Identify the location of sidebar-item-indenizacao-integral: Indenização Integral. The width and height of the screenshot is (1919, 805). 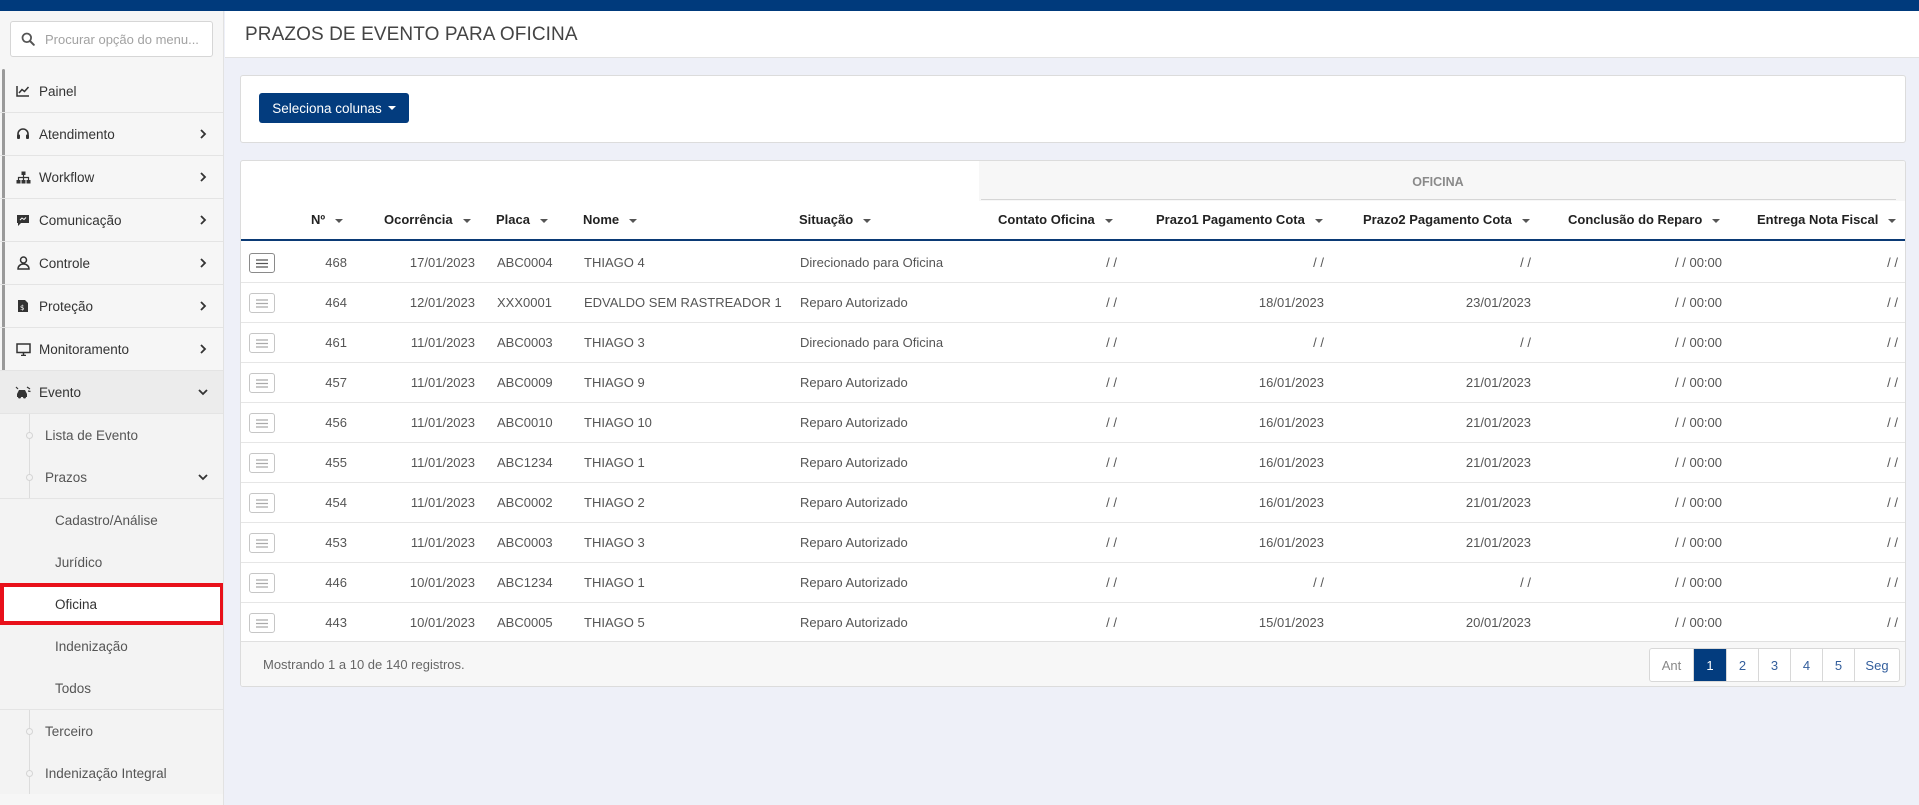
(111, 773).